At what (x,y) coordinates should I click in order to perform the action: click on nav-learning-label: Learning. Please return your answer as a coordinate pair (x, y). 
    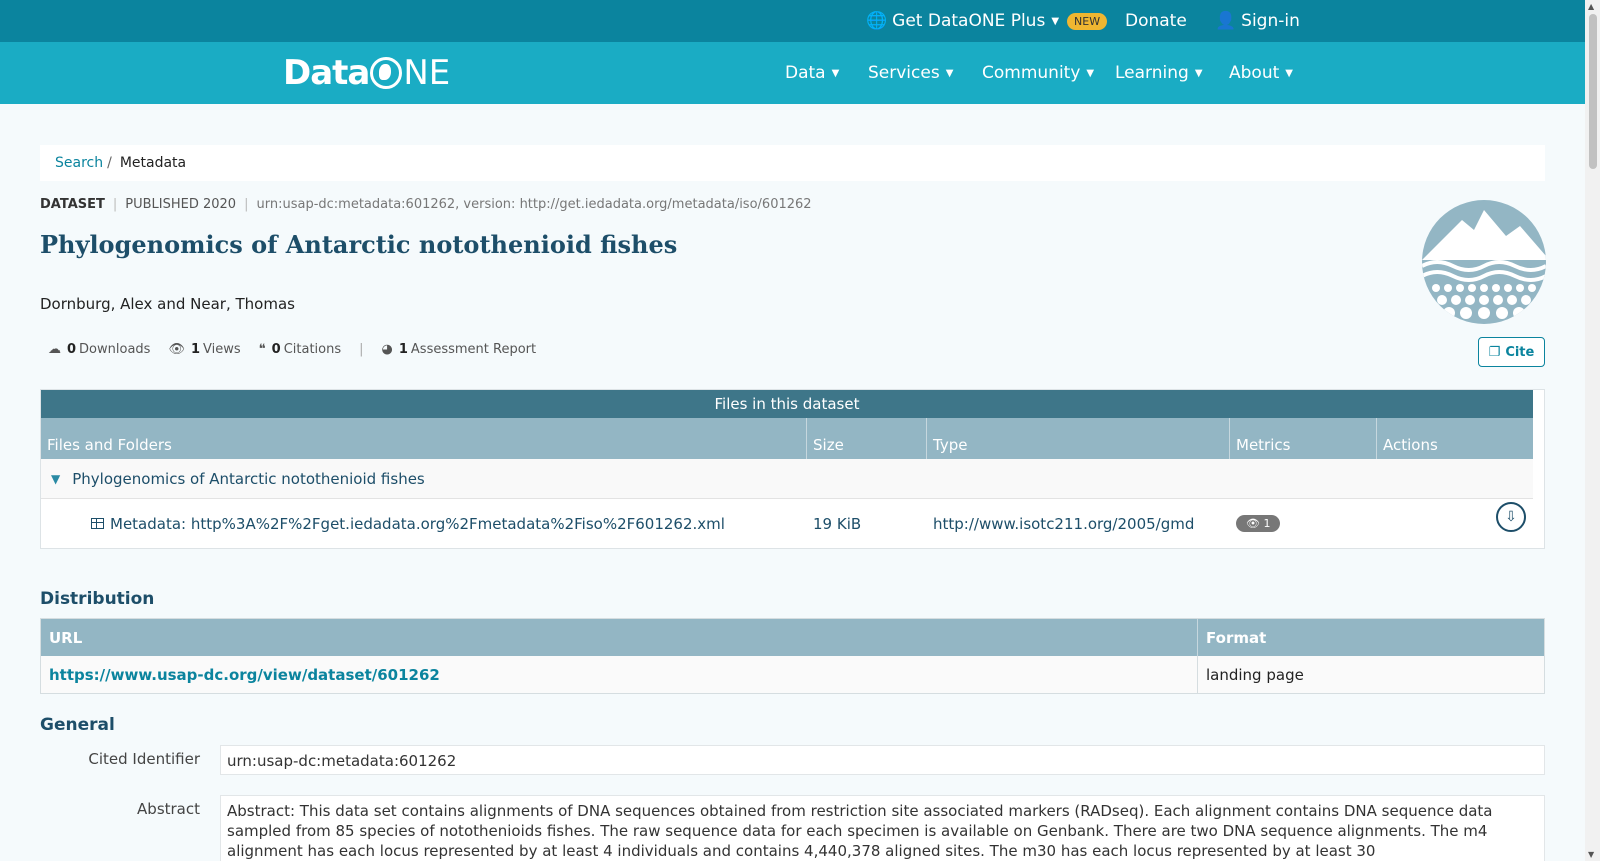
    Looking at the image, I should click on (1152, 73).